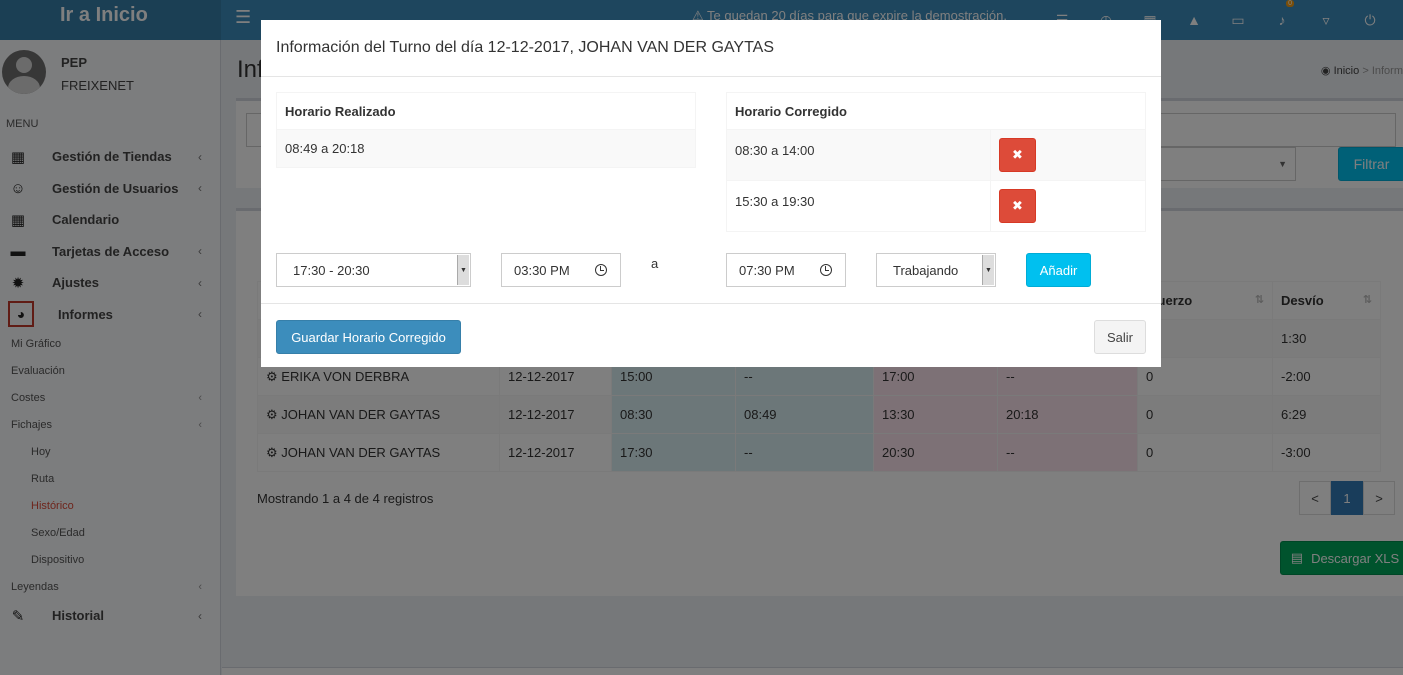 The image size is (1403, 675). I want to click on end-time-input: 07:30 PM, so click(766, 270).